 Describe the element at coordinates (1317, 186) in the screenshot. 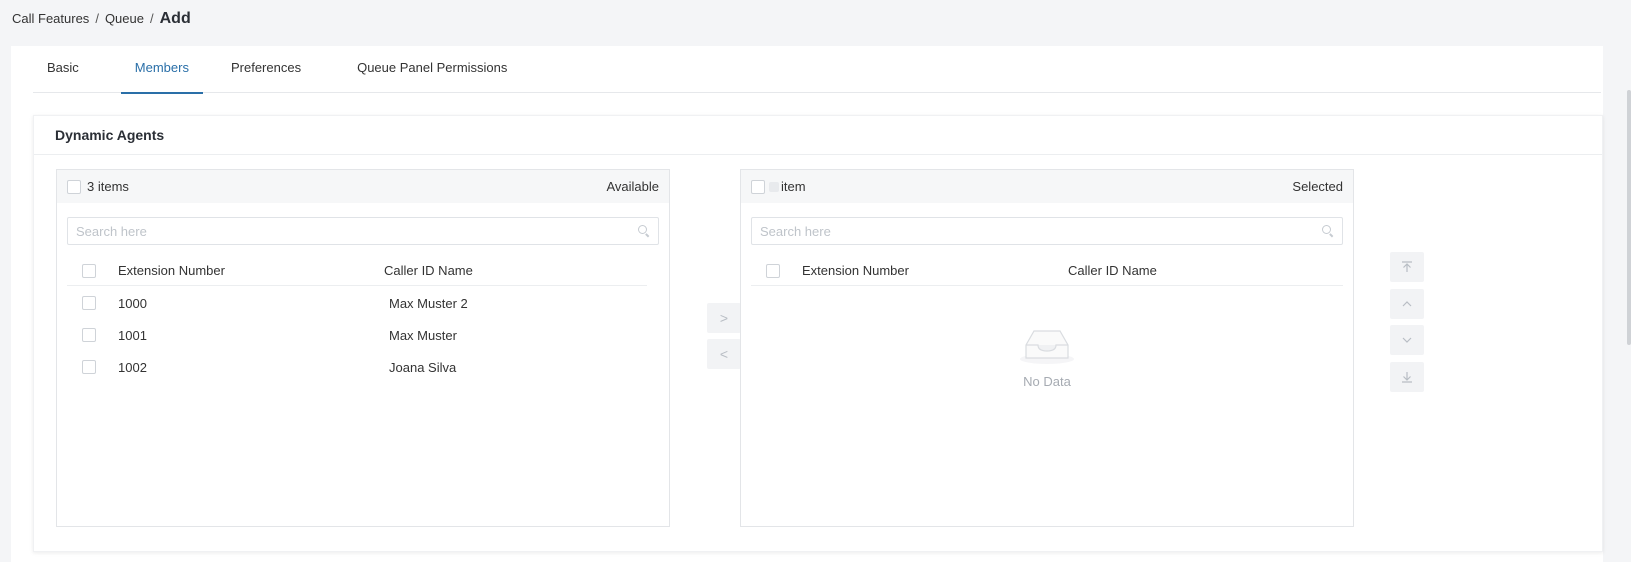

I see `selected-title: Selected` at that location.